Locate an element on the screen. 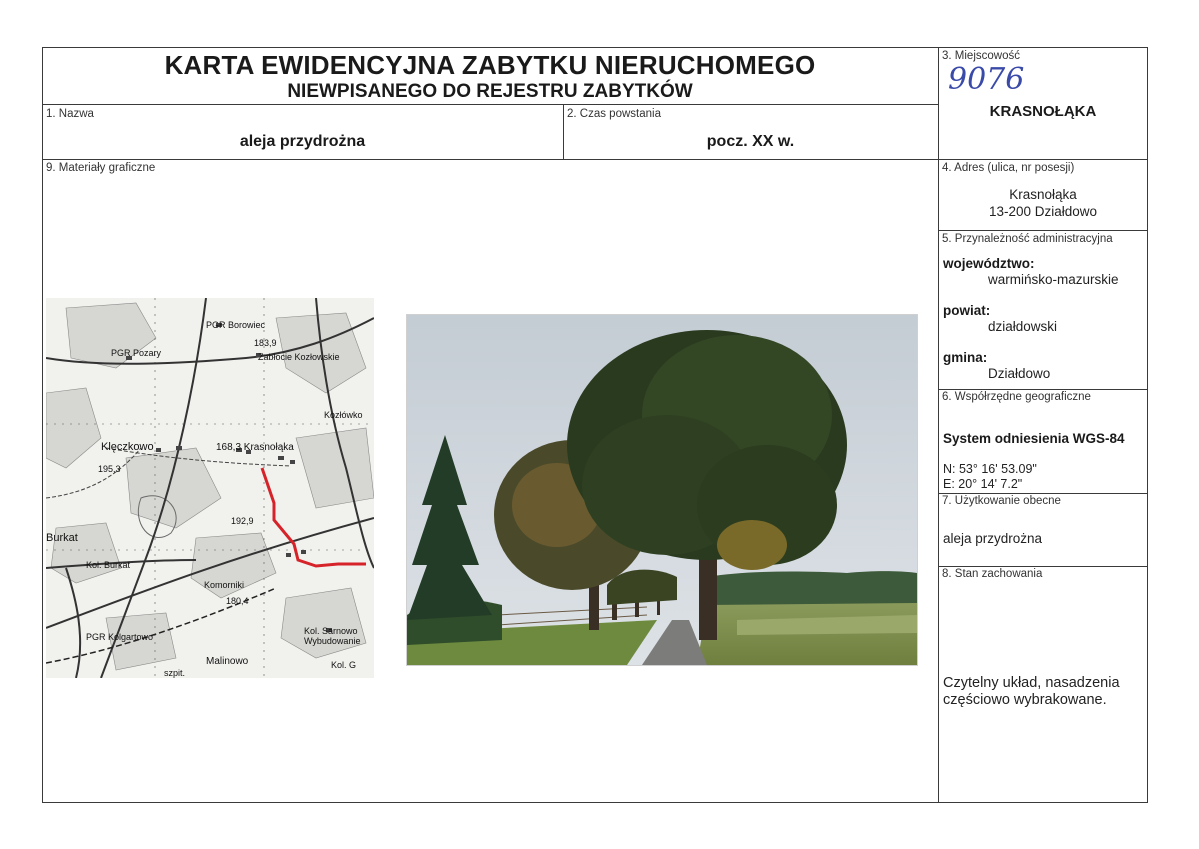  map-label-pozary: PGR Pozary is located at coordinates (136, 353).